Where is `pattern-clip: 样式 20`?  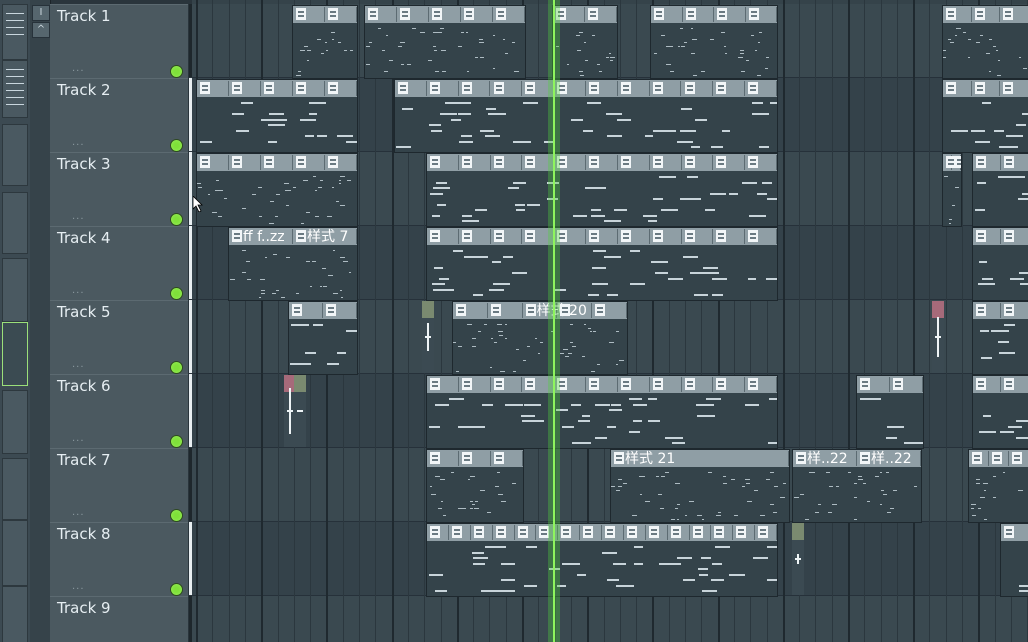
pattern-clip: 样式 20 is located at coordinates (540, 338).